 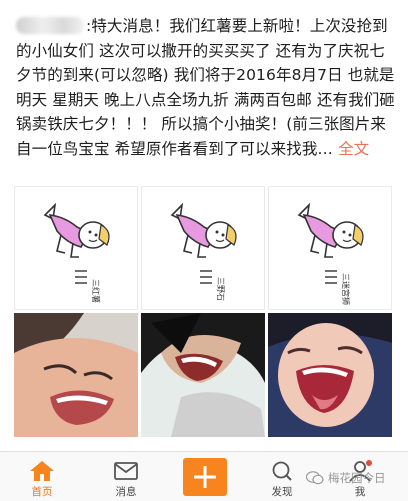 I want to click on compose-button, so click(x=205, y=477).